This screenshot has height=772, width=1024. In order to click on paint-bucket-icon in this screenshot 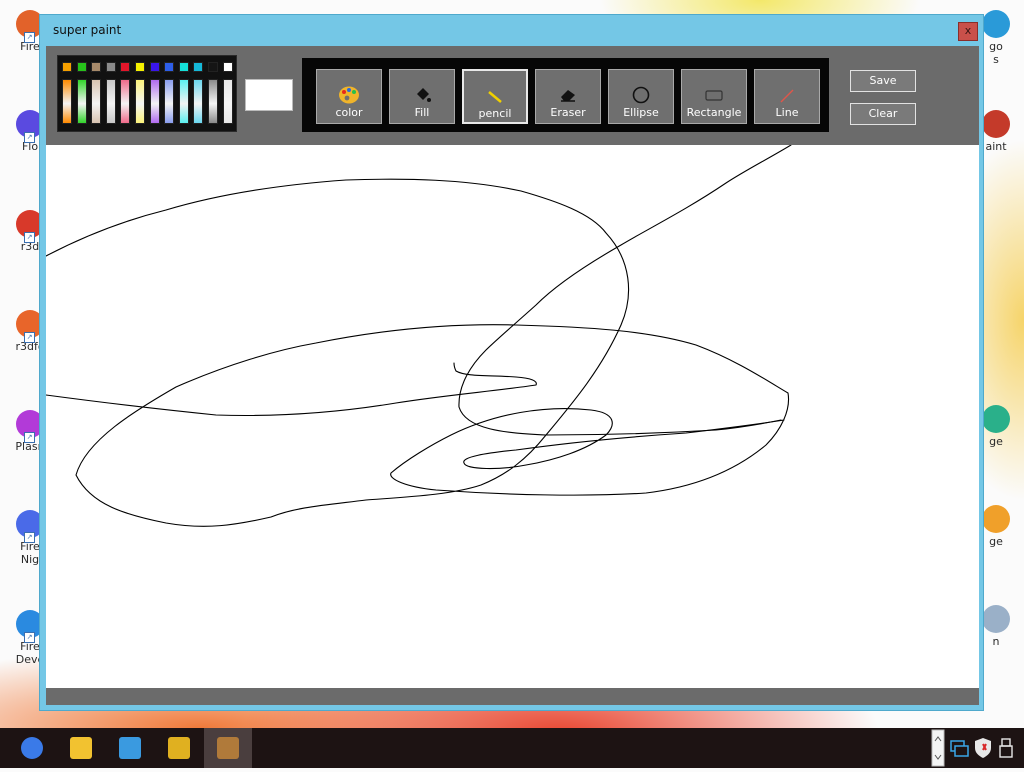, I will do `click(422, 95)`.